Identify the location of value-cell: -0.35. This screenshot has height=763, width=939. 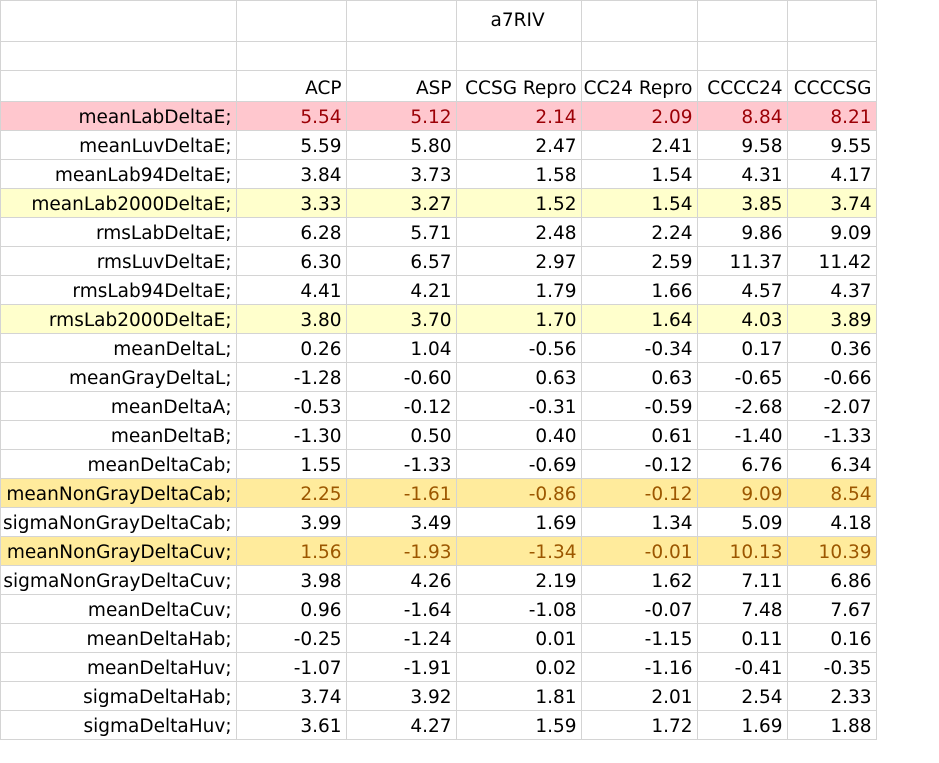
(831, 667).